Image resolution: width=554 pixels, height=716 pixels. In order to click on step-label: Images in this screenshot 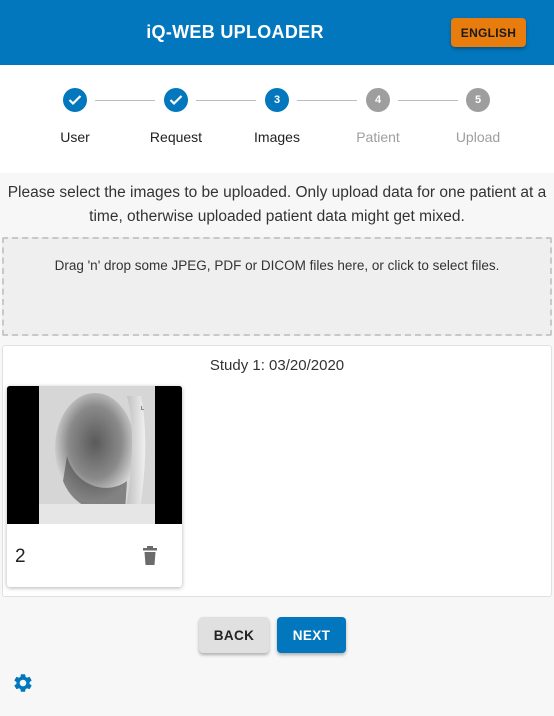, I will do `click(277, 137)`.